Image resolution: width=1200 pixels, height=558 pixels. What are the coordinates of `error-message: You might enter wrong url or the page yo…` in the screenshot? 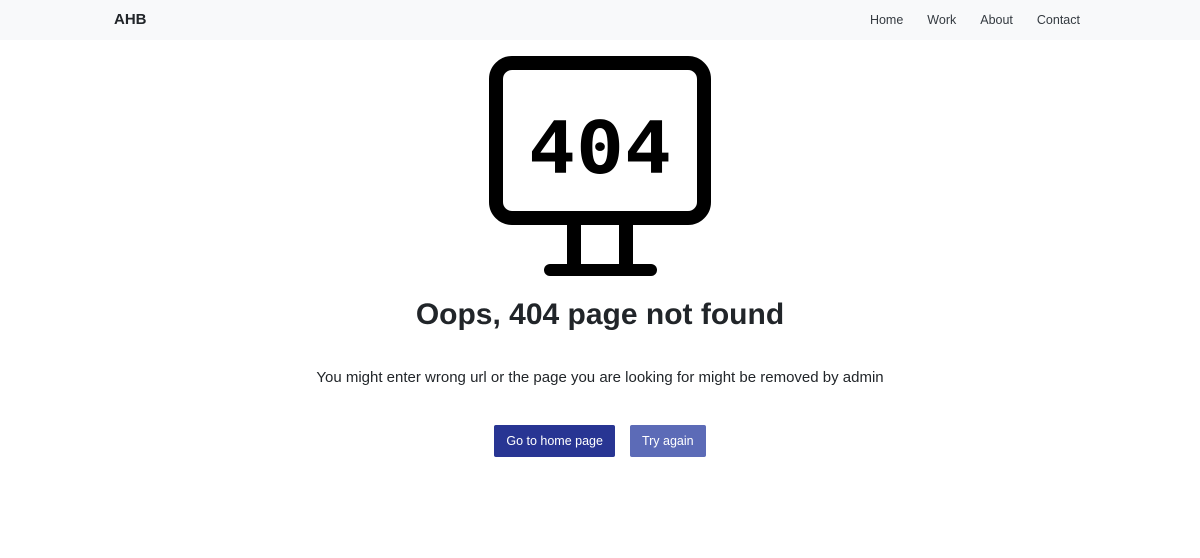 It's located at (600, 377).